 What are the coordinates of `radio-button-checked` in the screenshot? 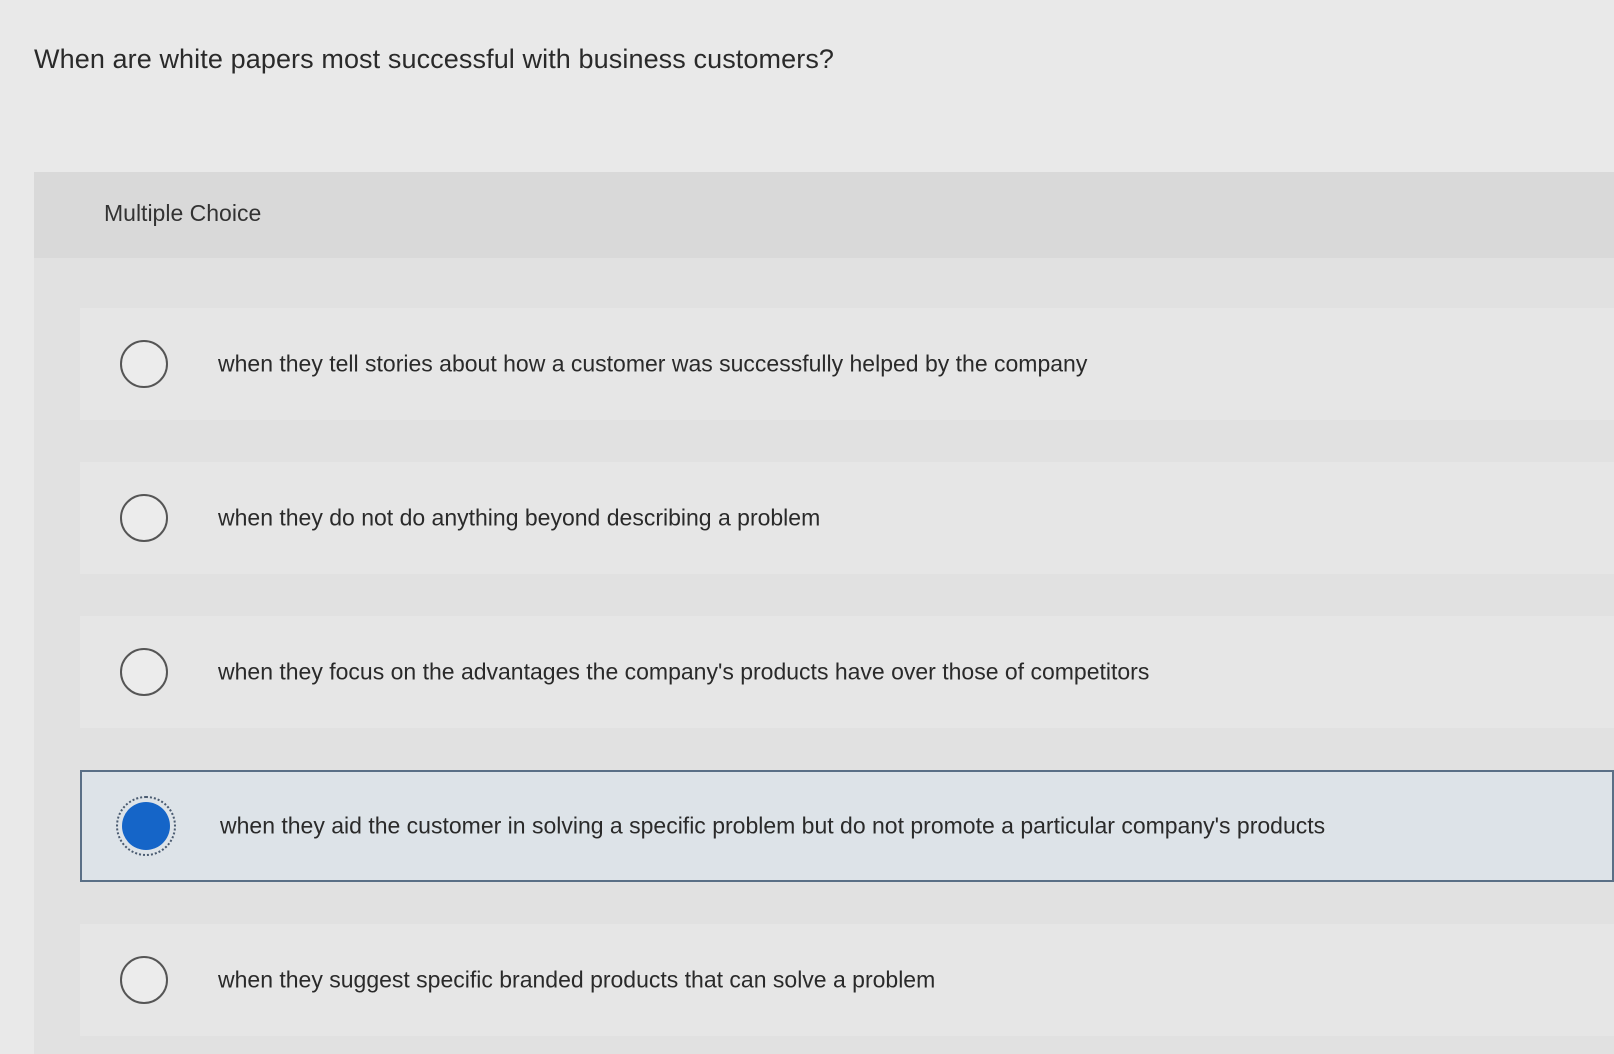 It's located at (146, 826).